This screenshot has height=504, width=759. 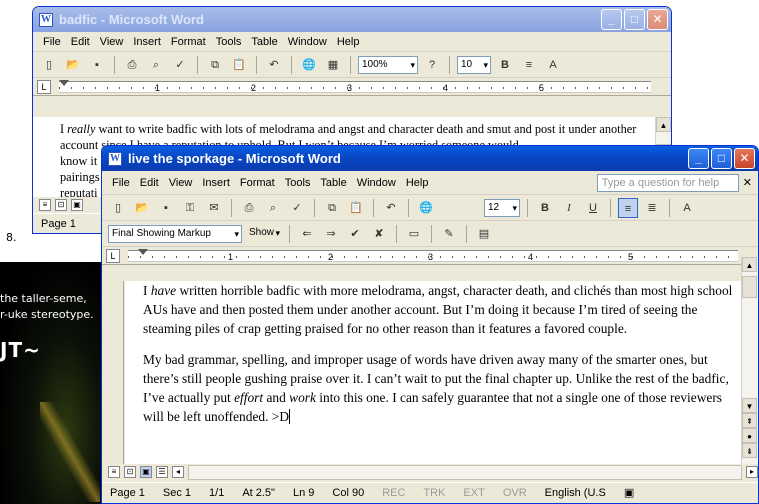 I want to click on italic-button: I, so click(x=569, y=208).